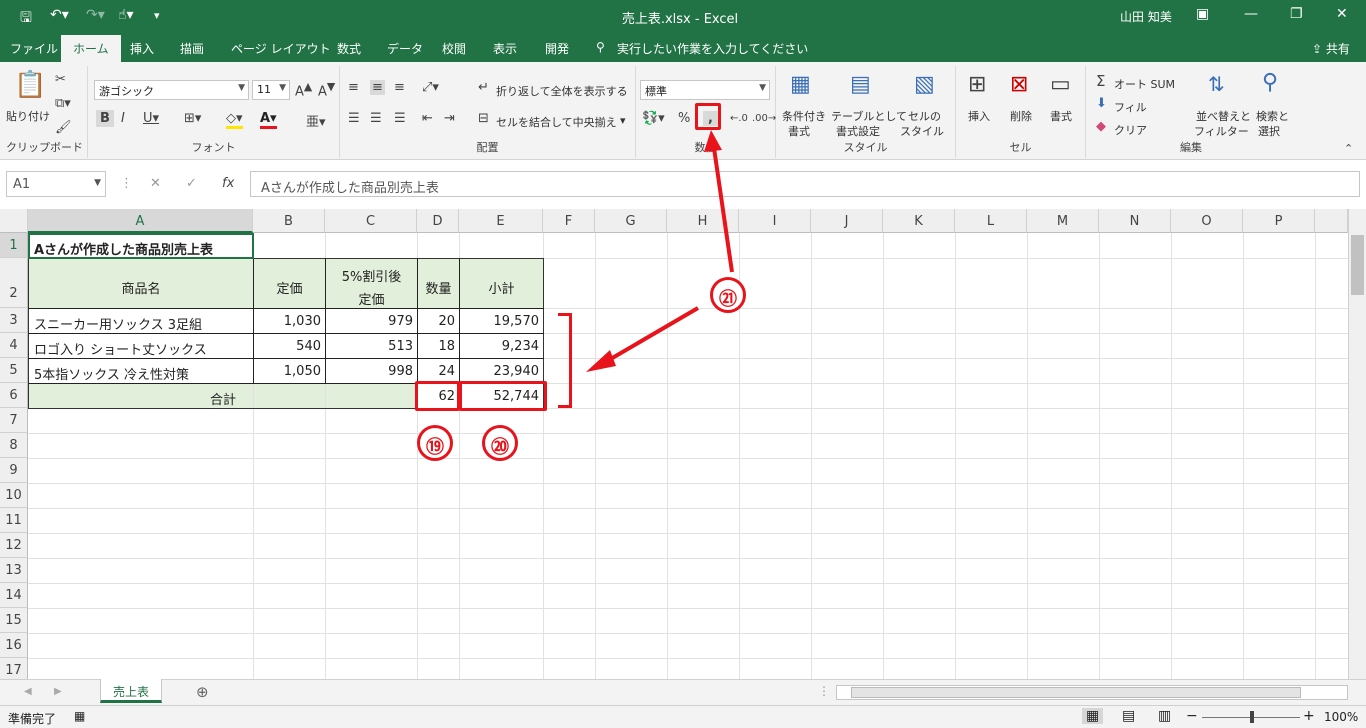 The width and height of the screenshot is (1366, 728). I want to click on number-format-select: 標準 ▼, so click(705, 90).